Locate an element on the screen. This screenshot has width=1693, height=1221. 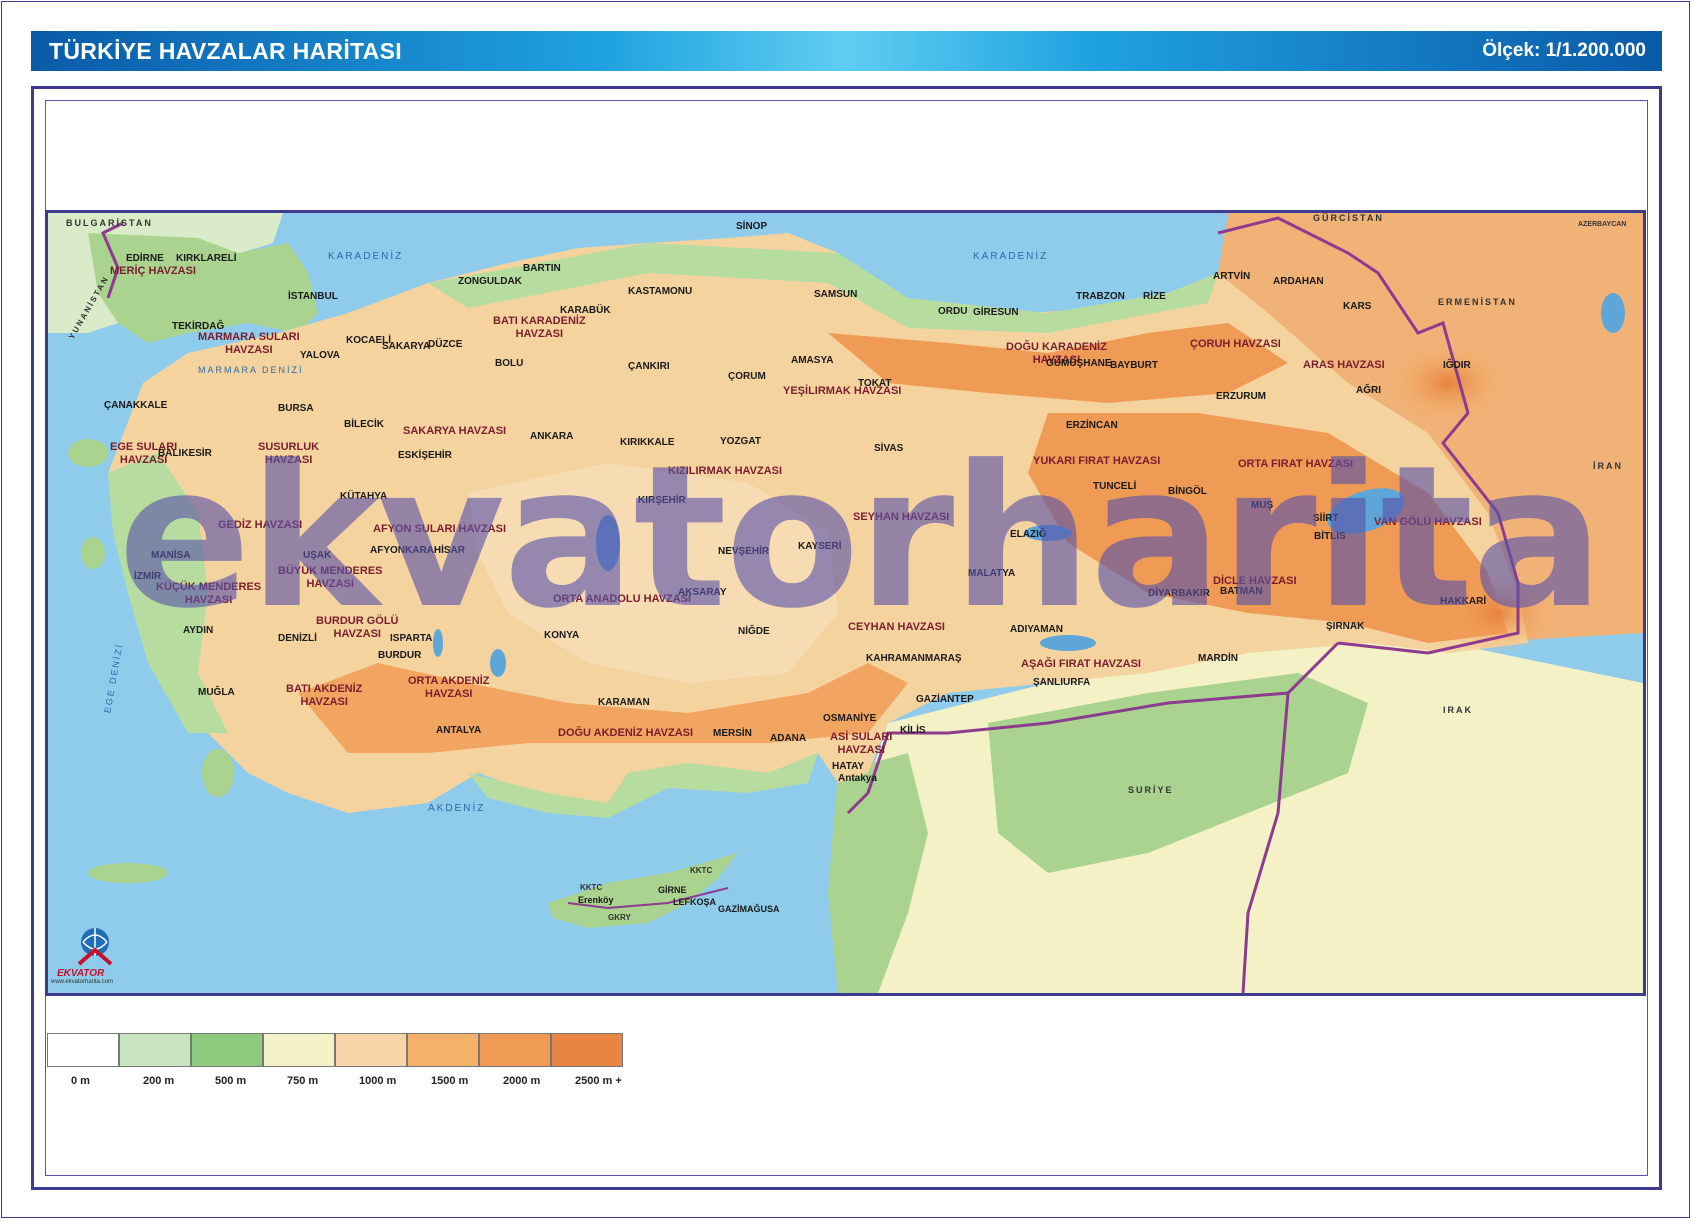
city-label: AYDIN is located at coordinates (198, 630).